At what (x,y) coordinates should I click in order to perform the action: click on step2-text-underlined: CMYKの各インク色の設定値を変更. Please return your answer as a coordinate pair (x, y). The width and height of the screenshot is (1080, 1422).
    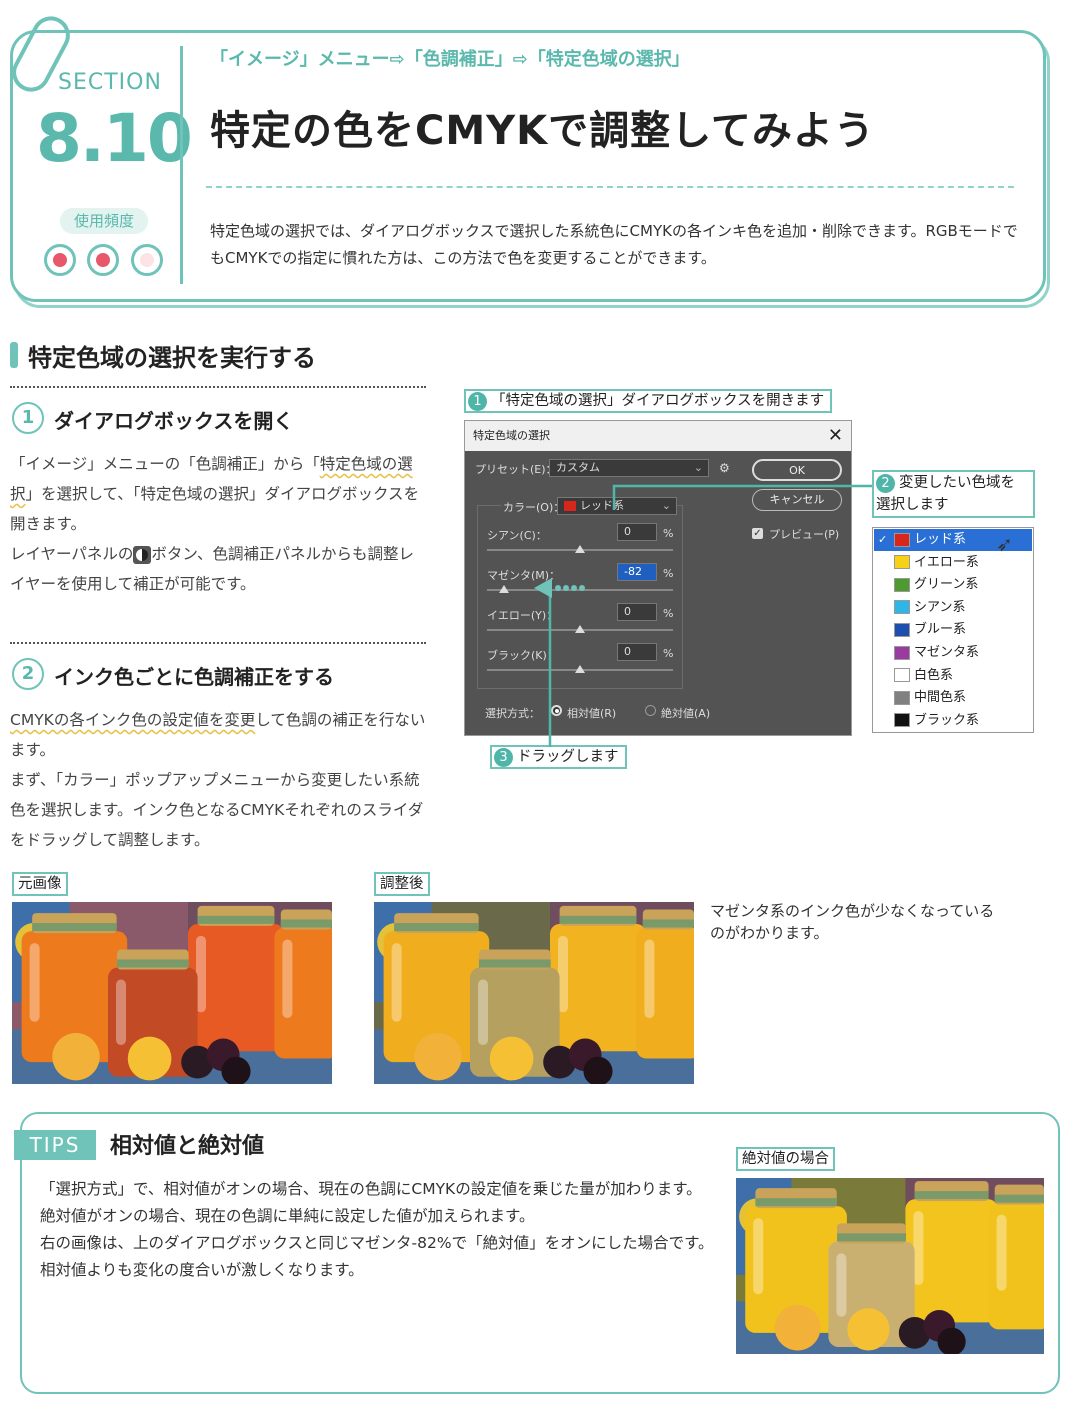
    Looking at the image, I should click on (133, 720).